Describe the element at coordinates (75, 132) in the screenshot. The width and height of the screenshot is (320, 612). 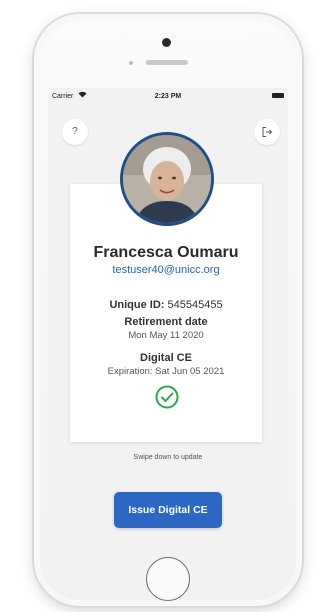
I see `help-button: ?` at that location.